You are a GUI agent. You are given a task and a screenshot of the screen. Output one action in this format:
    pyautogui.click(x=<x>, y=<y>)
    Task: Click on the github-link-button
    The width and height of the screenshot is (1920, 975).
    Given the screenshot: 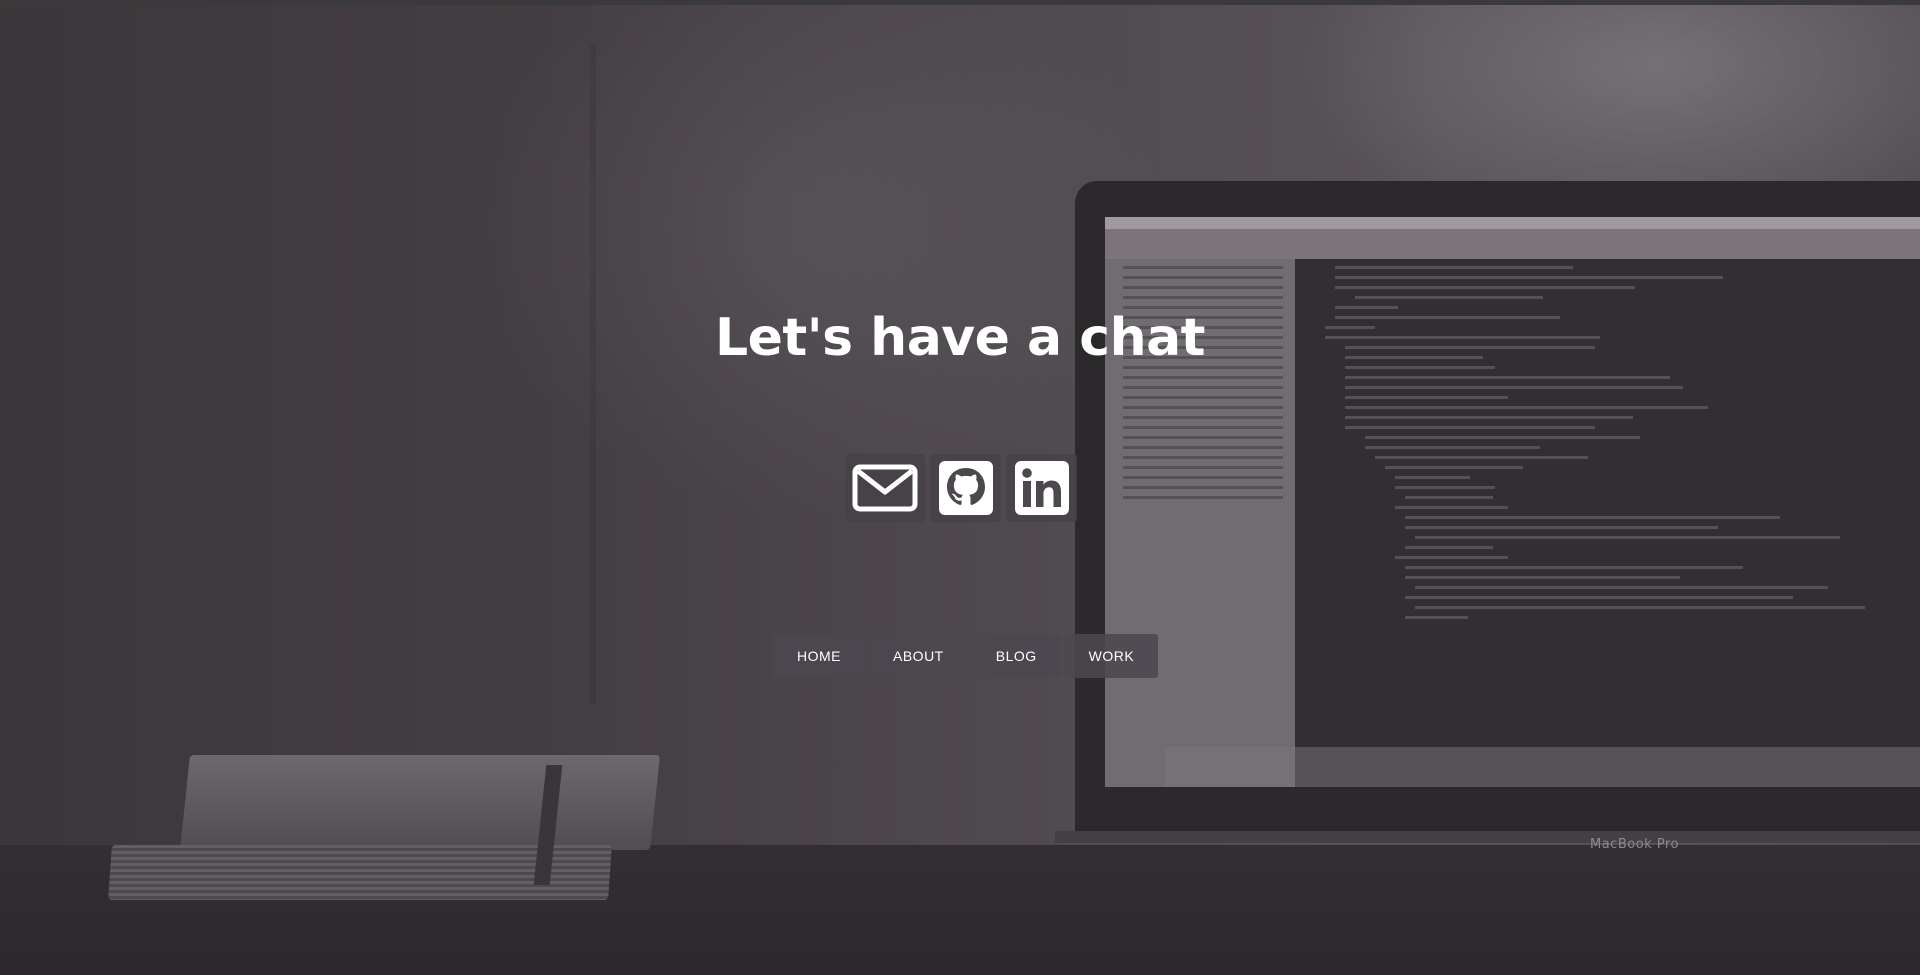 What is the action you would take?
    pyautogui.click(x=965, y=488)
    